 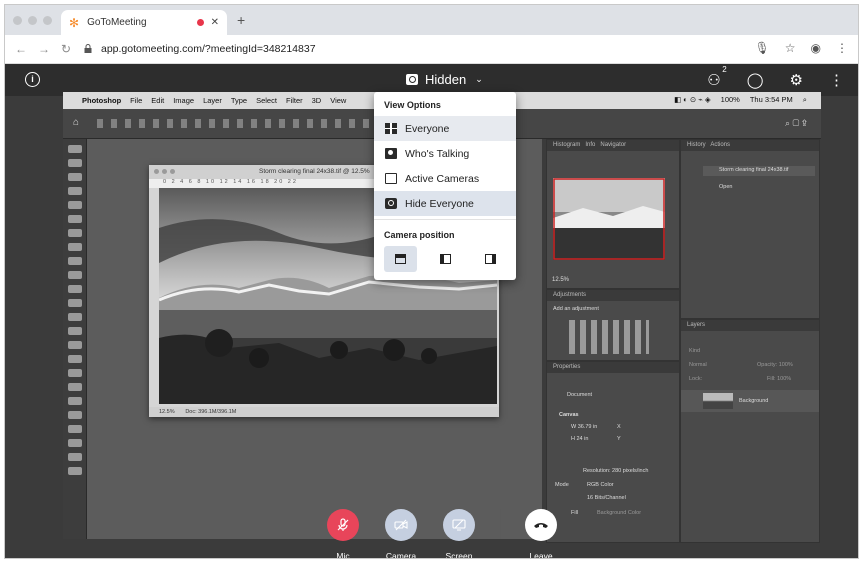 What do you see at coordinates (184, 100) in the screenshot?
I see `menu-image: Image` at bounding box center [184, 100].